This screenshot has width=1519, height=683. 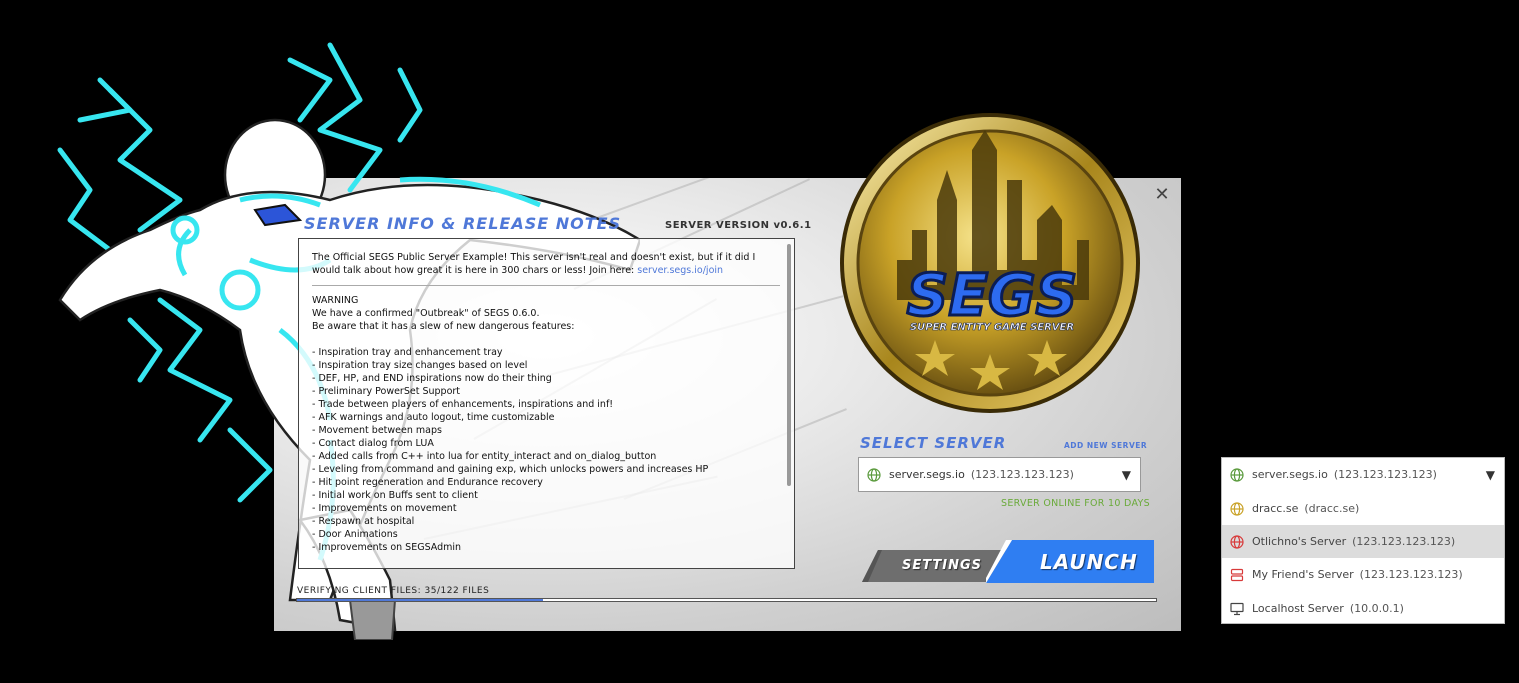 I want to click on close-button: ✕, so click(x=1162, y=195).